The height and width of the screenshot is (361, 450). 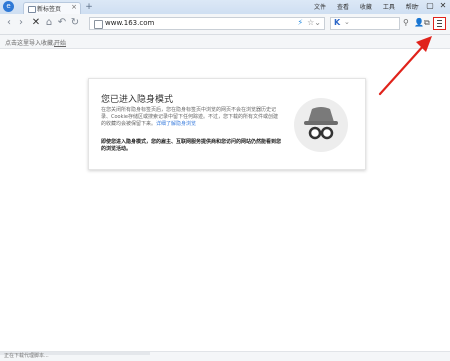 I want to click on search-engine-icon: K, so click(x=337, y=22).